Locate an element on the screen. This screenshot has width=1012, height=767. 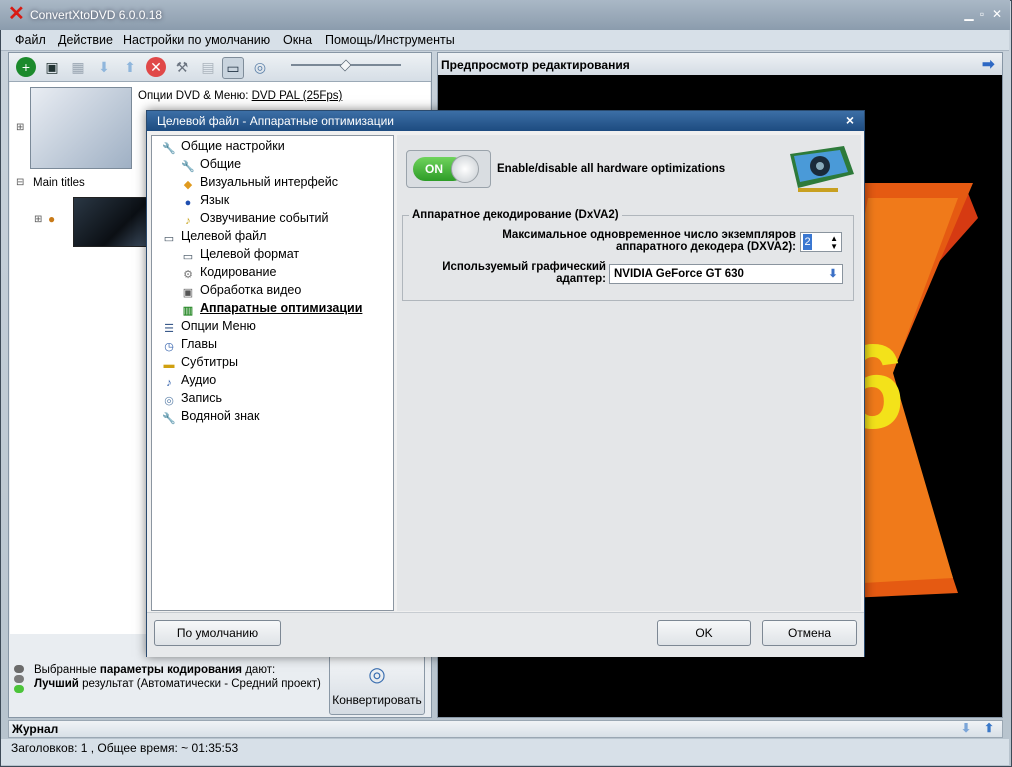
max-instances-spinner: 2 ▲ ▼ is located at coordinates (821, 242).